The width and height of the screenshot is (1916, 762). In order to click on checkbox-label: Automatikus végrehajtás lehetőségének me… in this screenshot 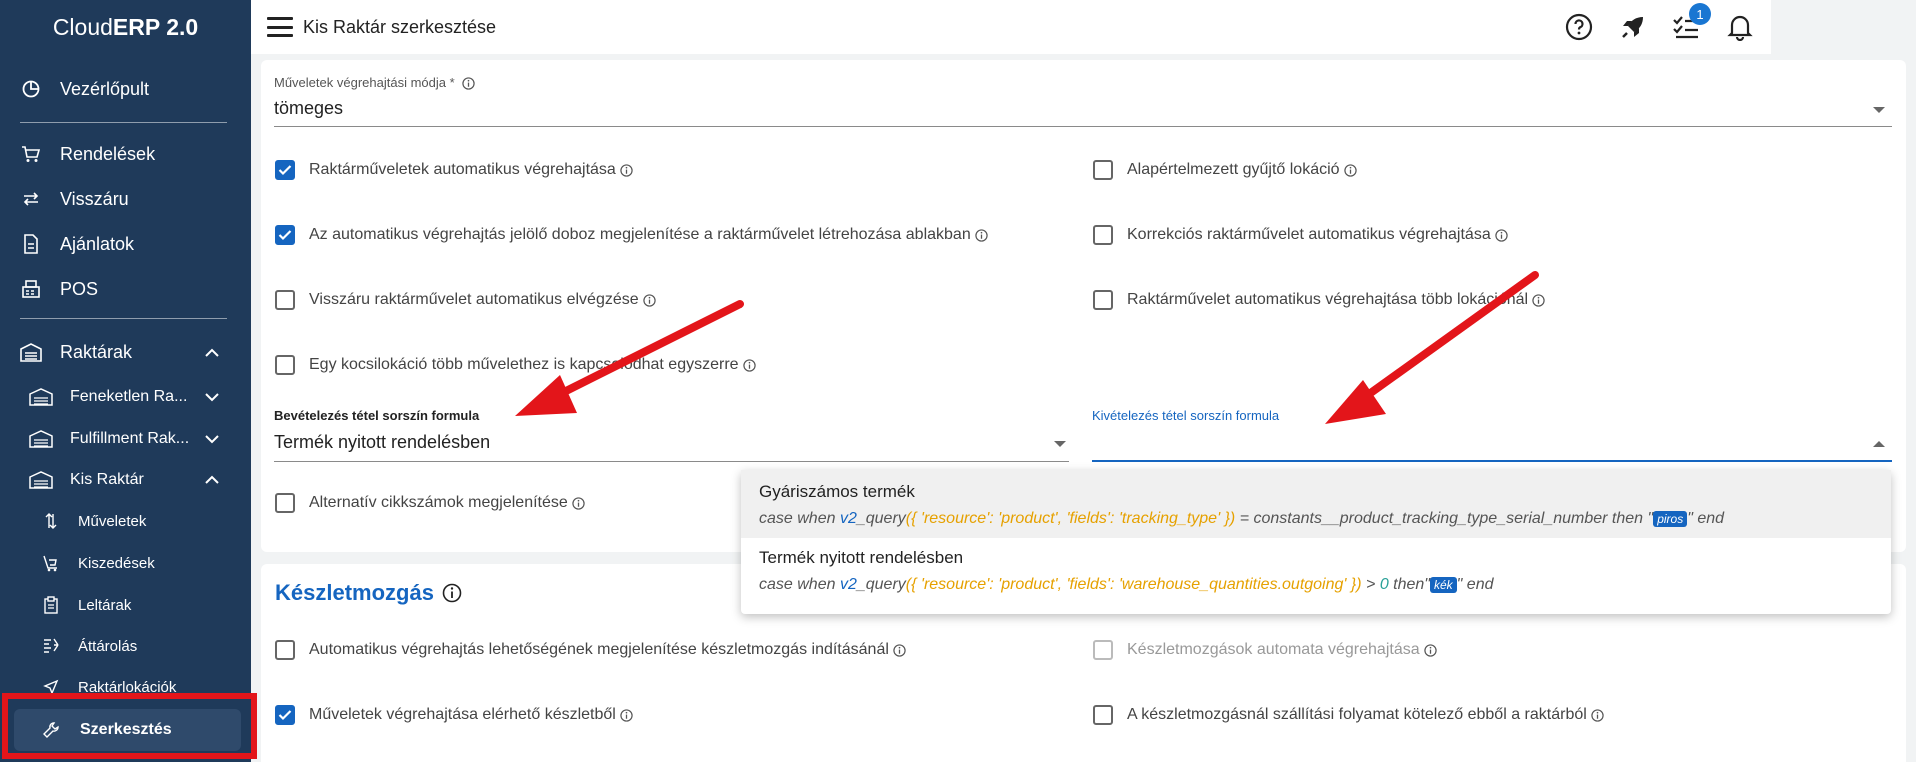, I will do `click(599, 649)`.